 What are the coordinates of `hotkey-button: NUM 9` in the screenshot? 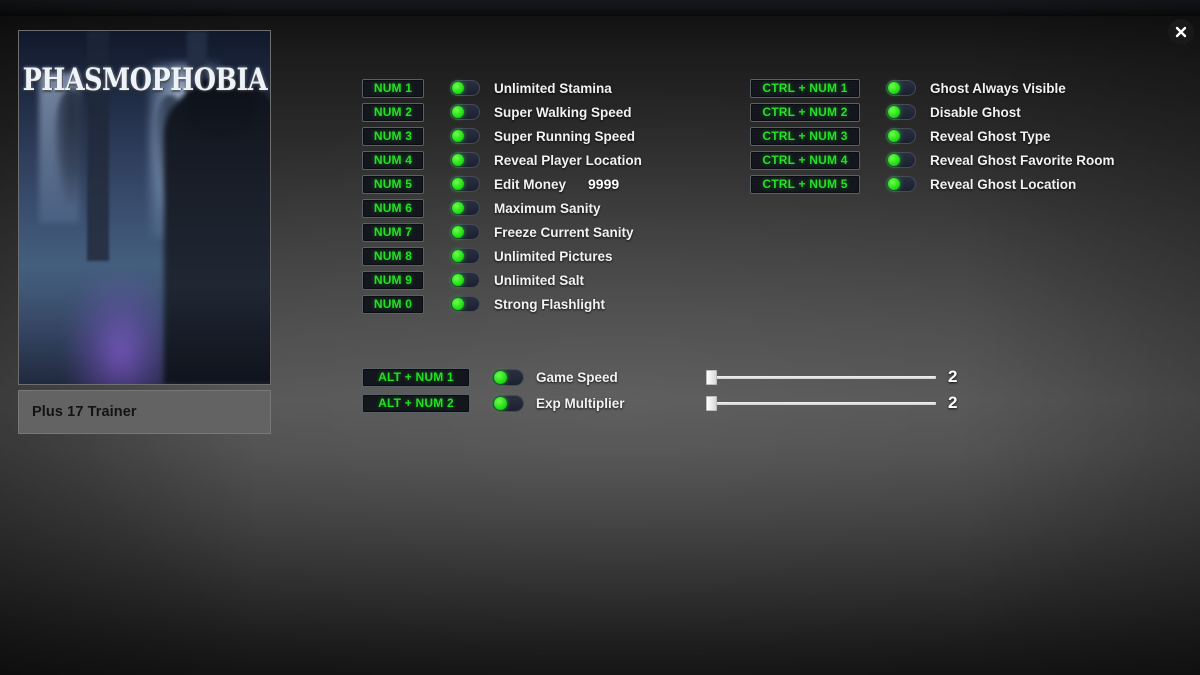 It's located at (393, 280).